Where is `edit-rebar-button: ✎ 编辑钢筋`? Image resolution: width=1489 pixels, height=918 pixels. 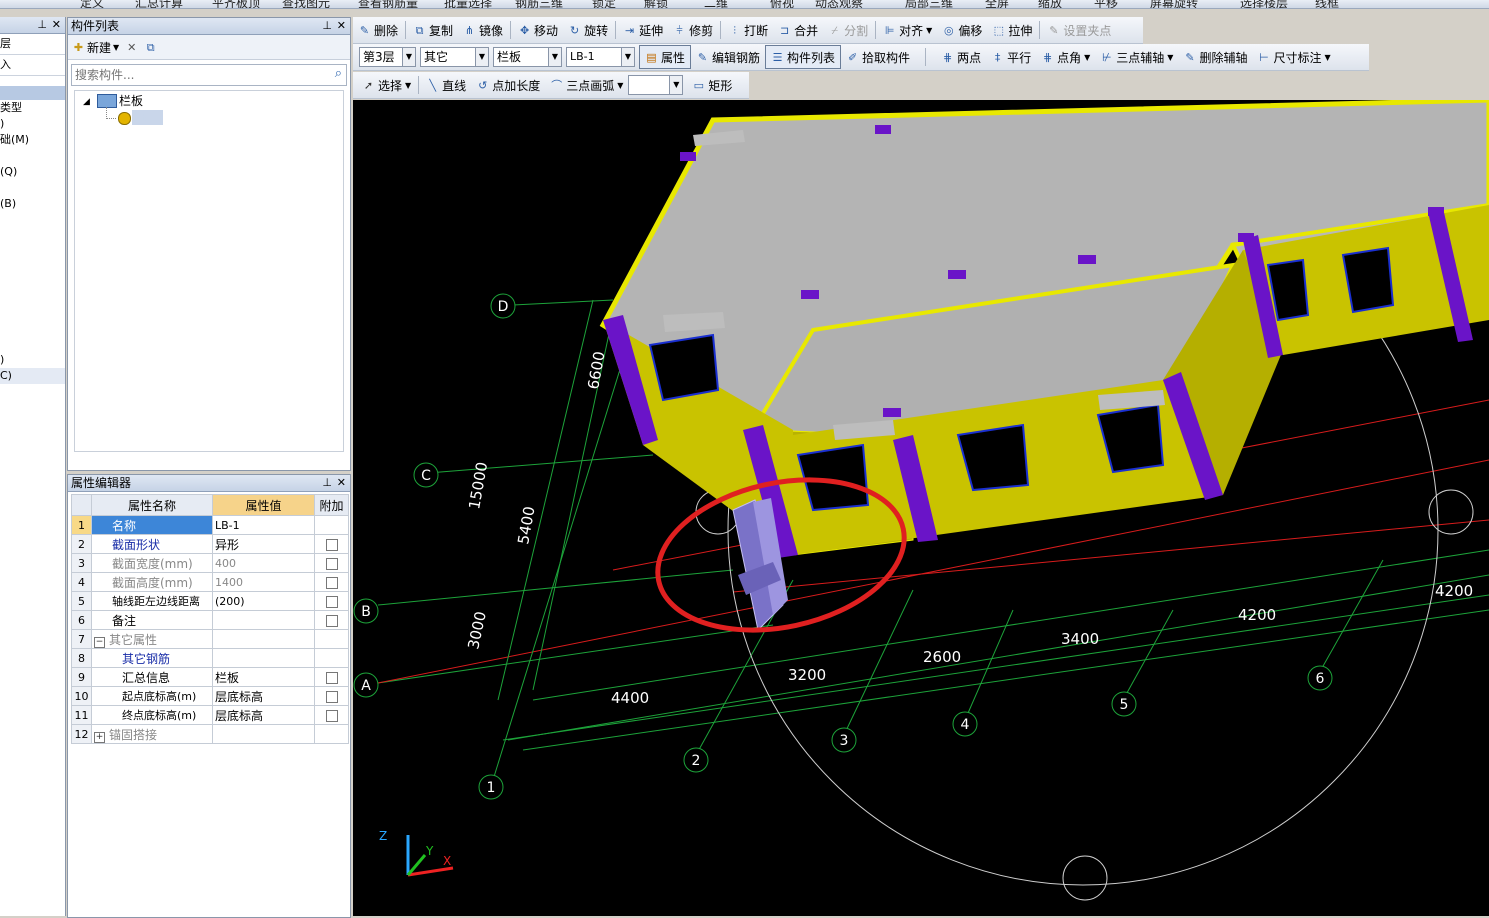 edit-rebar-button: ✎ 编辑钢筋 is located at coordinates (728, 57).